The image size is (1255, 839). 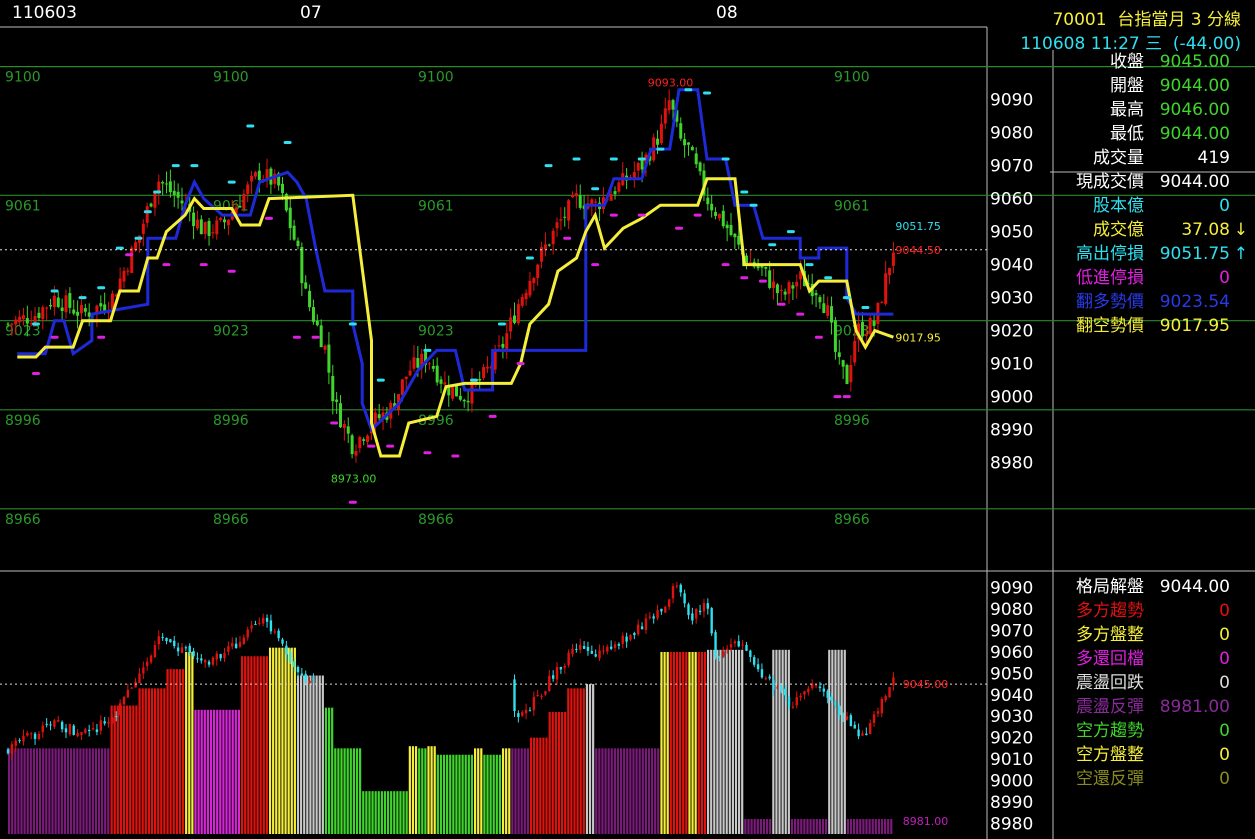 I want to click on y-tick-label: 9020, so click(x=1011, y=332).